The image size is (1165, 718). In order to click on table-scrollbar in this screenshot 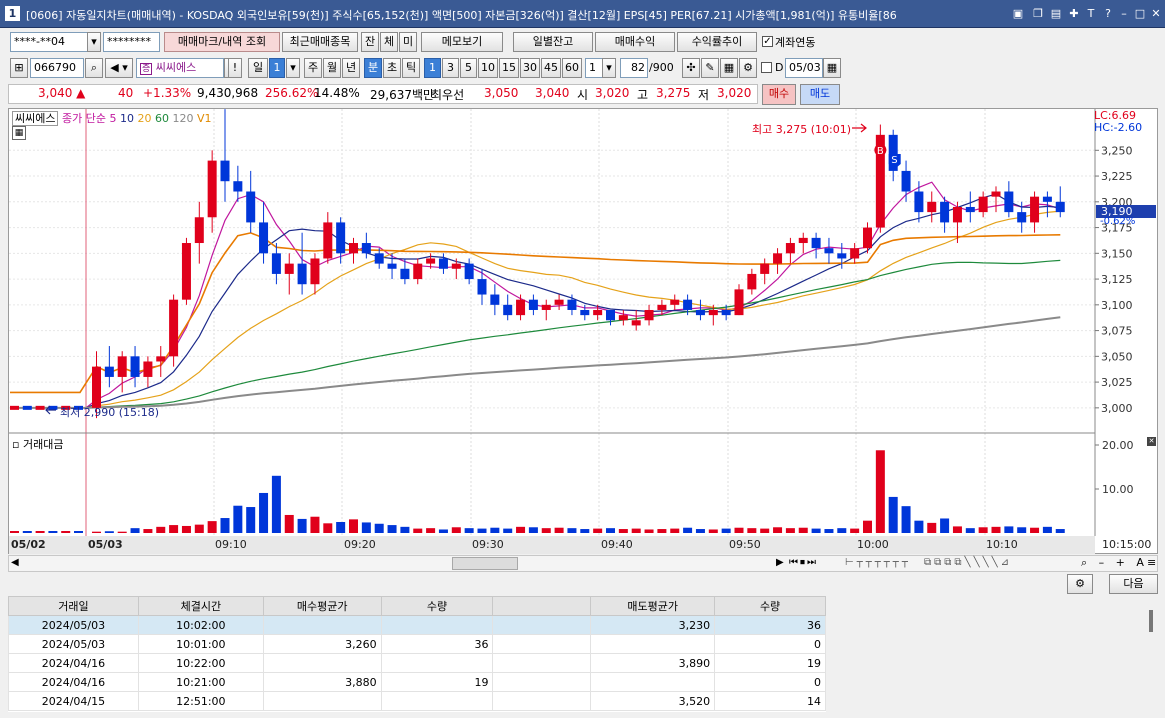, I will do `click(1151, 621)`.